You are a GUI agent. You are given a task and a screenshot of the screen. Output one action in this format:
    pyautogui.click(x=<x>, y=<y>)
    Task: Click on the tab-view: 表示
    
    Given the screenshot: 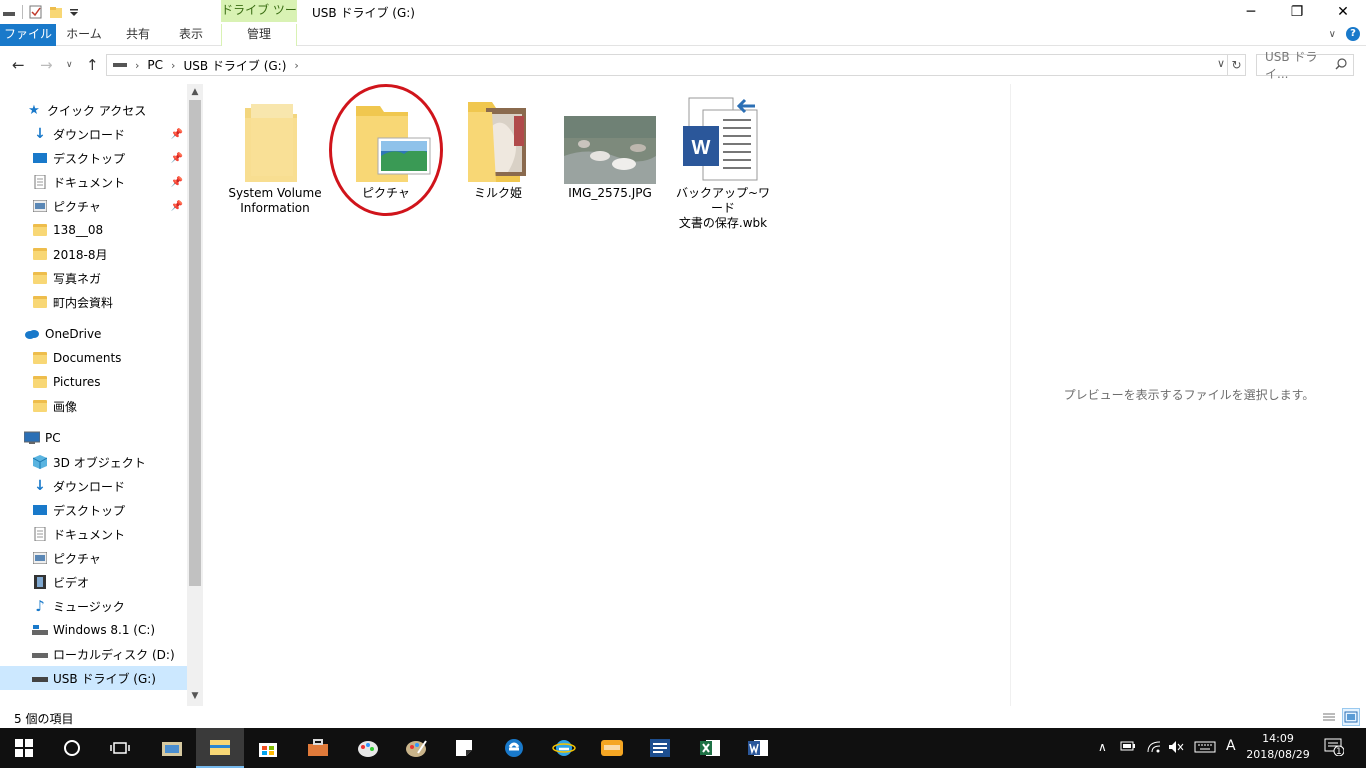 What is the action you would take?
    pyautogui.click(x=191, y=35)
    